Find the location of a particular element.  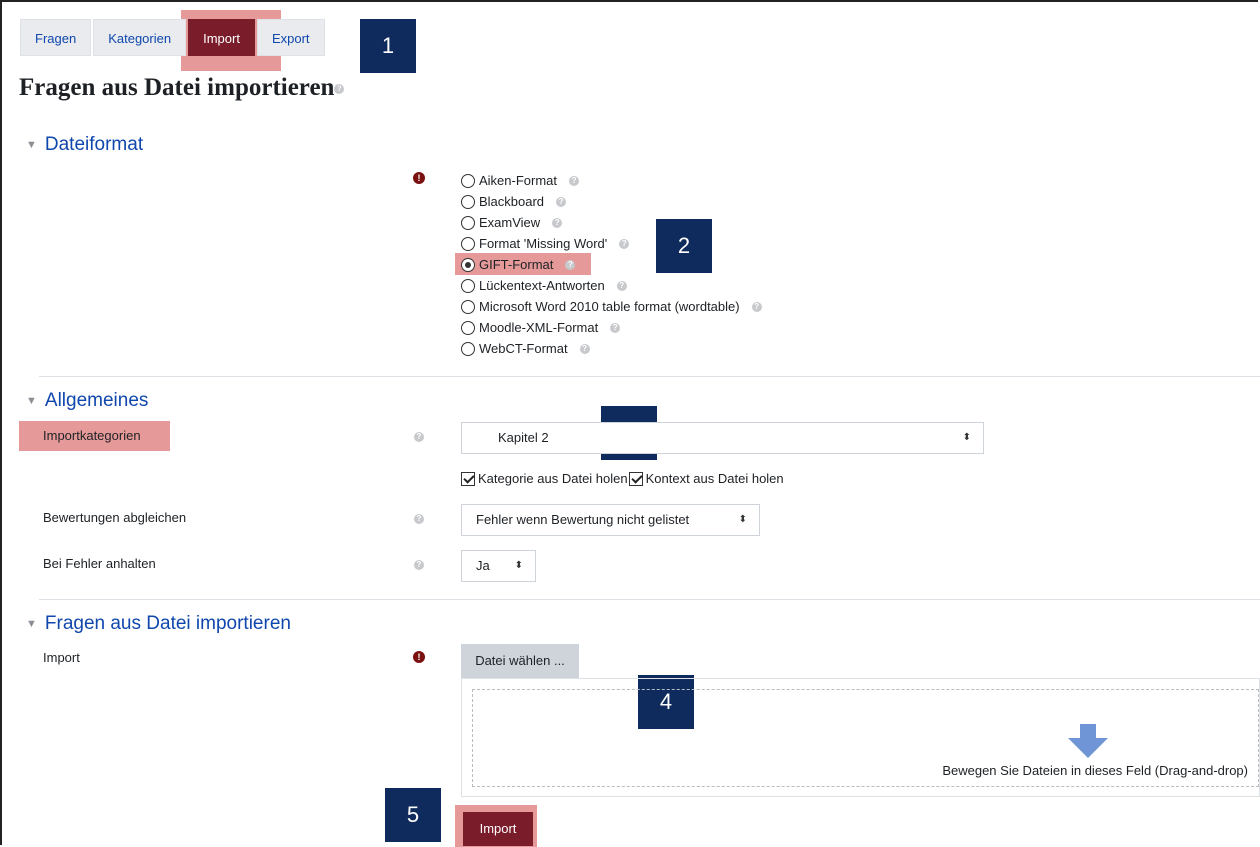

tab-import: Import is located at coordinates (221, 37).